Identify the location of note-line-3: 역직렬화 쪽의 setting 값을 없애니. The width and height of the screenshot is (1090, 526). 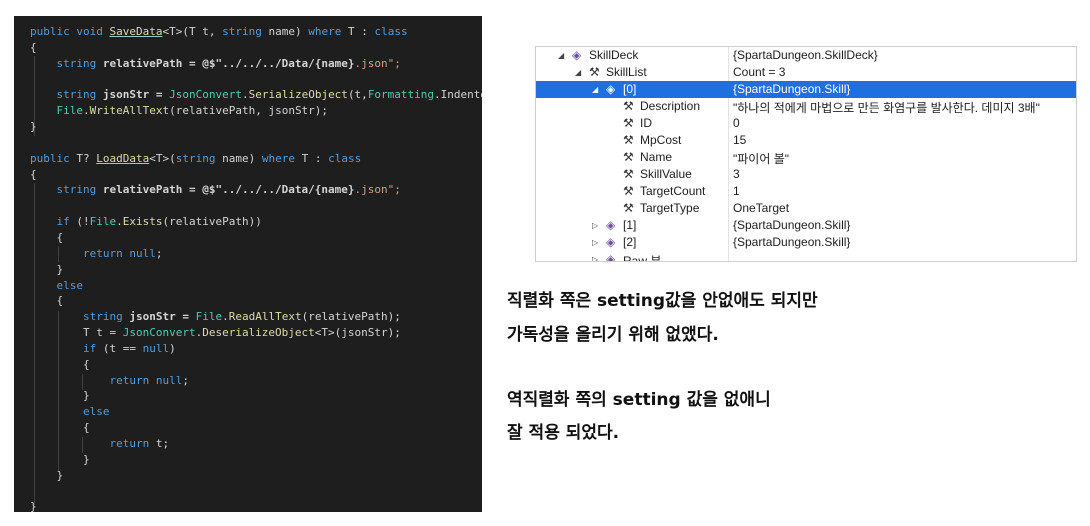
(639, 400).